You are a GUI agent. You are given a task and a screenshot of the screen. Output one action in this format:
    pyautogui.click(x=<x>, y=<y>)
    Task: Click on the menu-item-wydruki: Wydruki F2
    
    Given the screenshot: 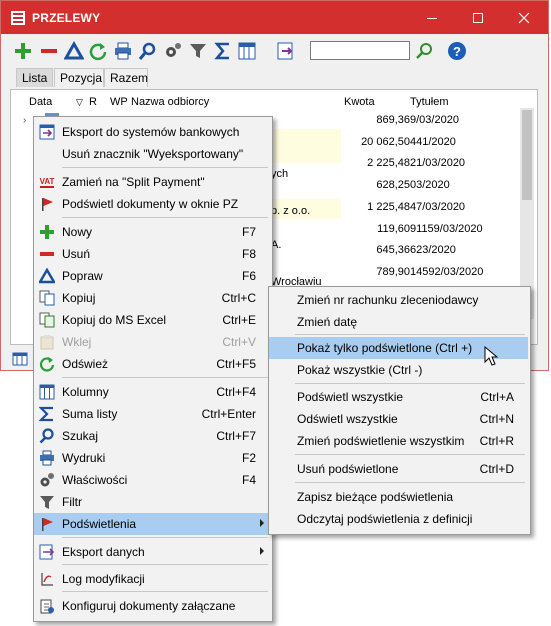 What is the action you would take?
    pyautogui.click(x=152, y=458)
    